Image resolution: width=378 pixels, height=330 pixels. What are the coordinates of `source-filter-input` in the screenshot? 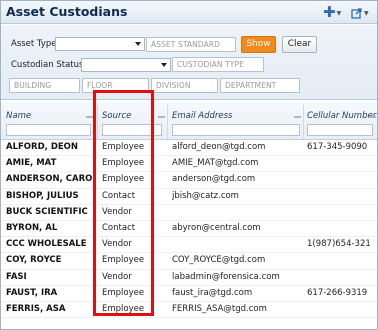 It's located at (132, 130).